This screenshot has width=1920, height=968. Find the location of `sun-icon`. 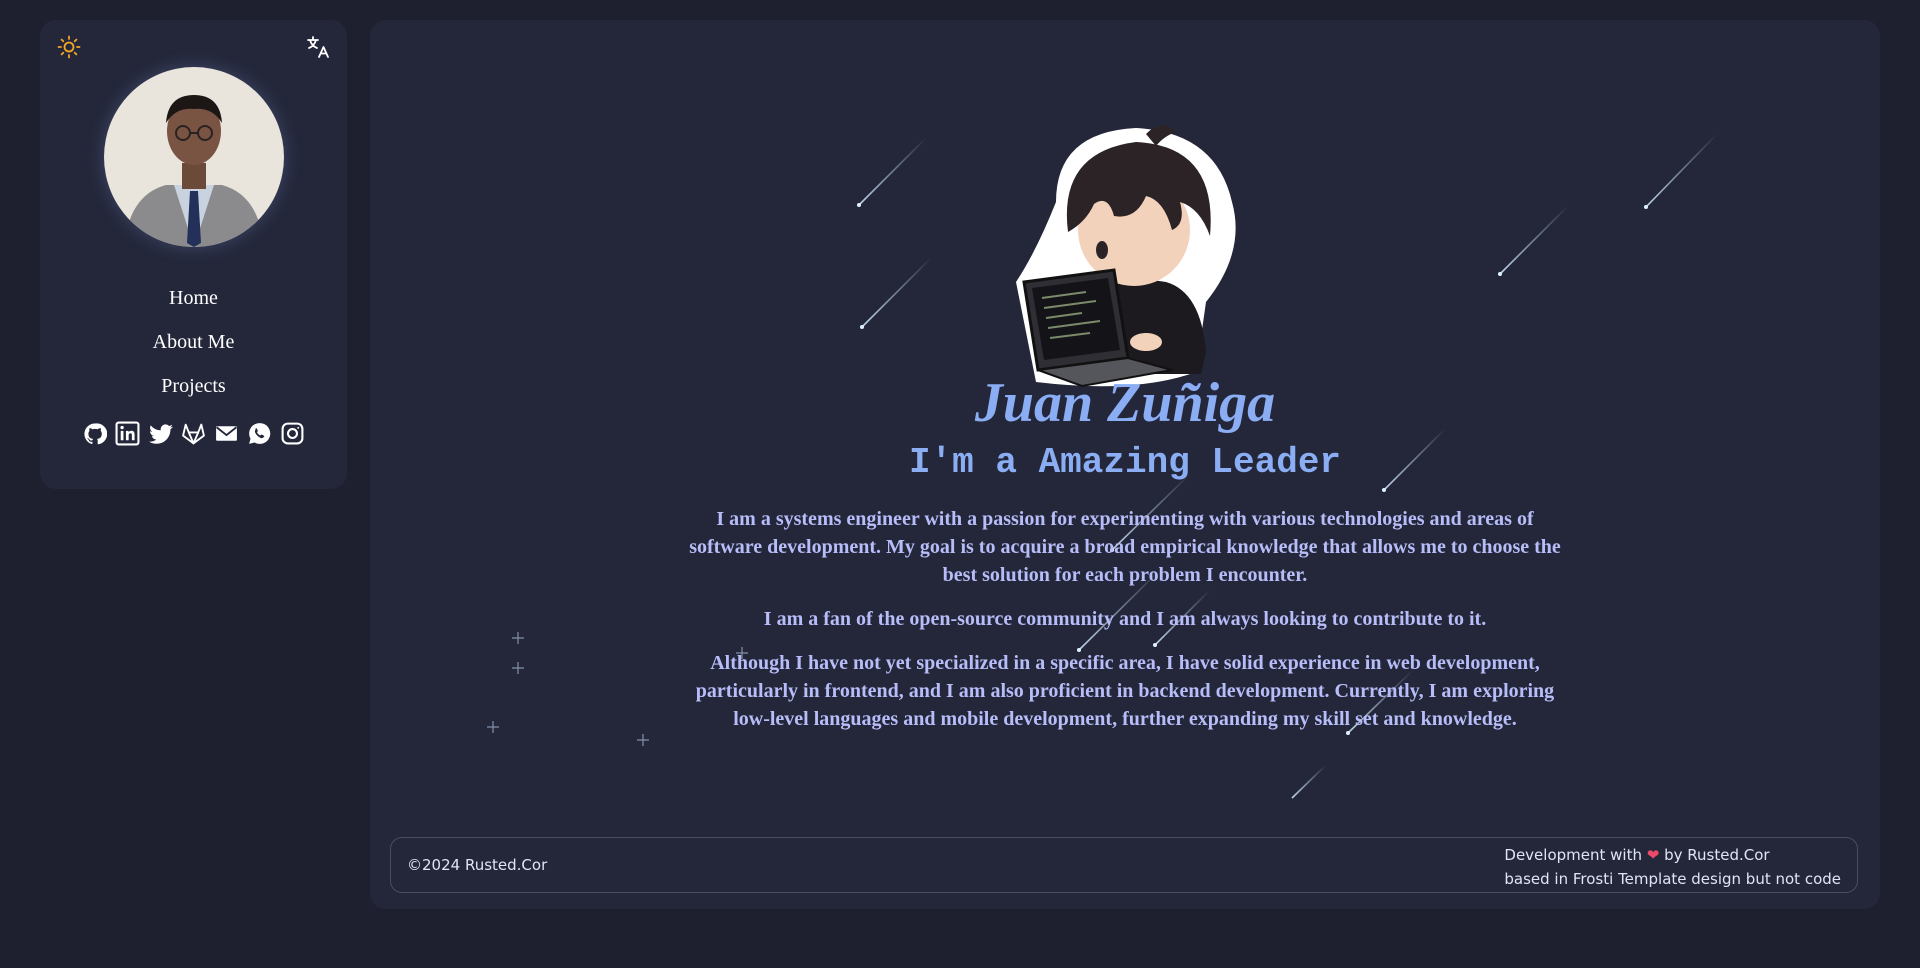

sun-icon is located at coordinates (69, 47).